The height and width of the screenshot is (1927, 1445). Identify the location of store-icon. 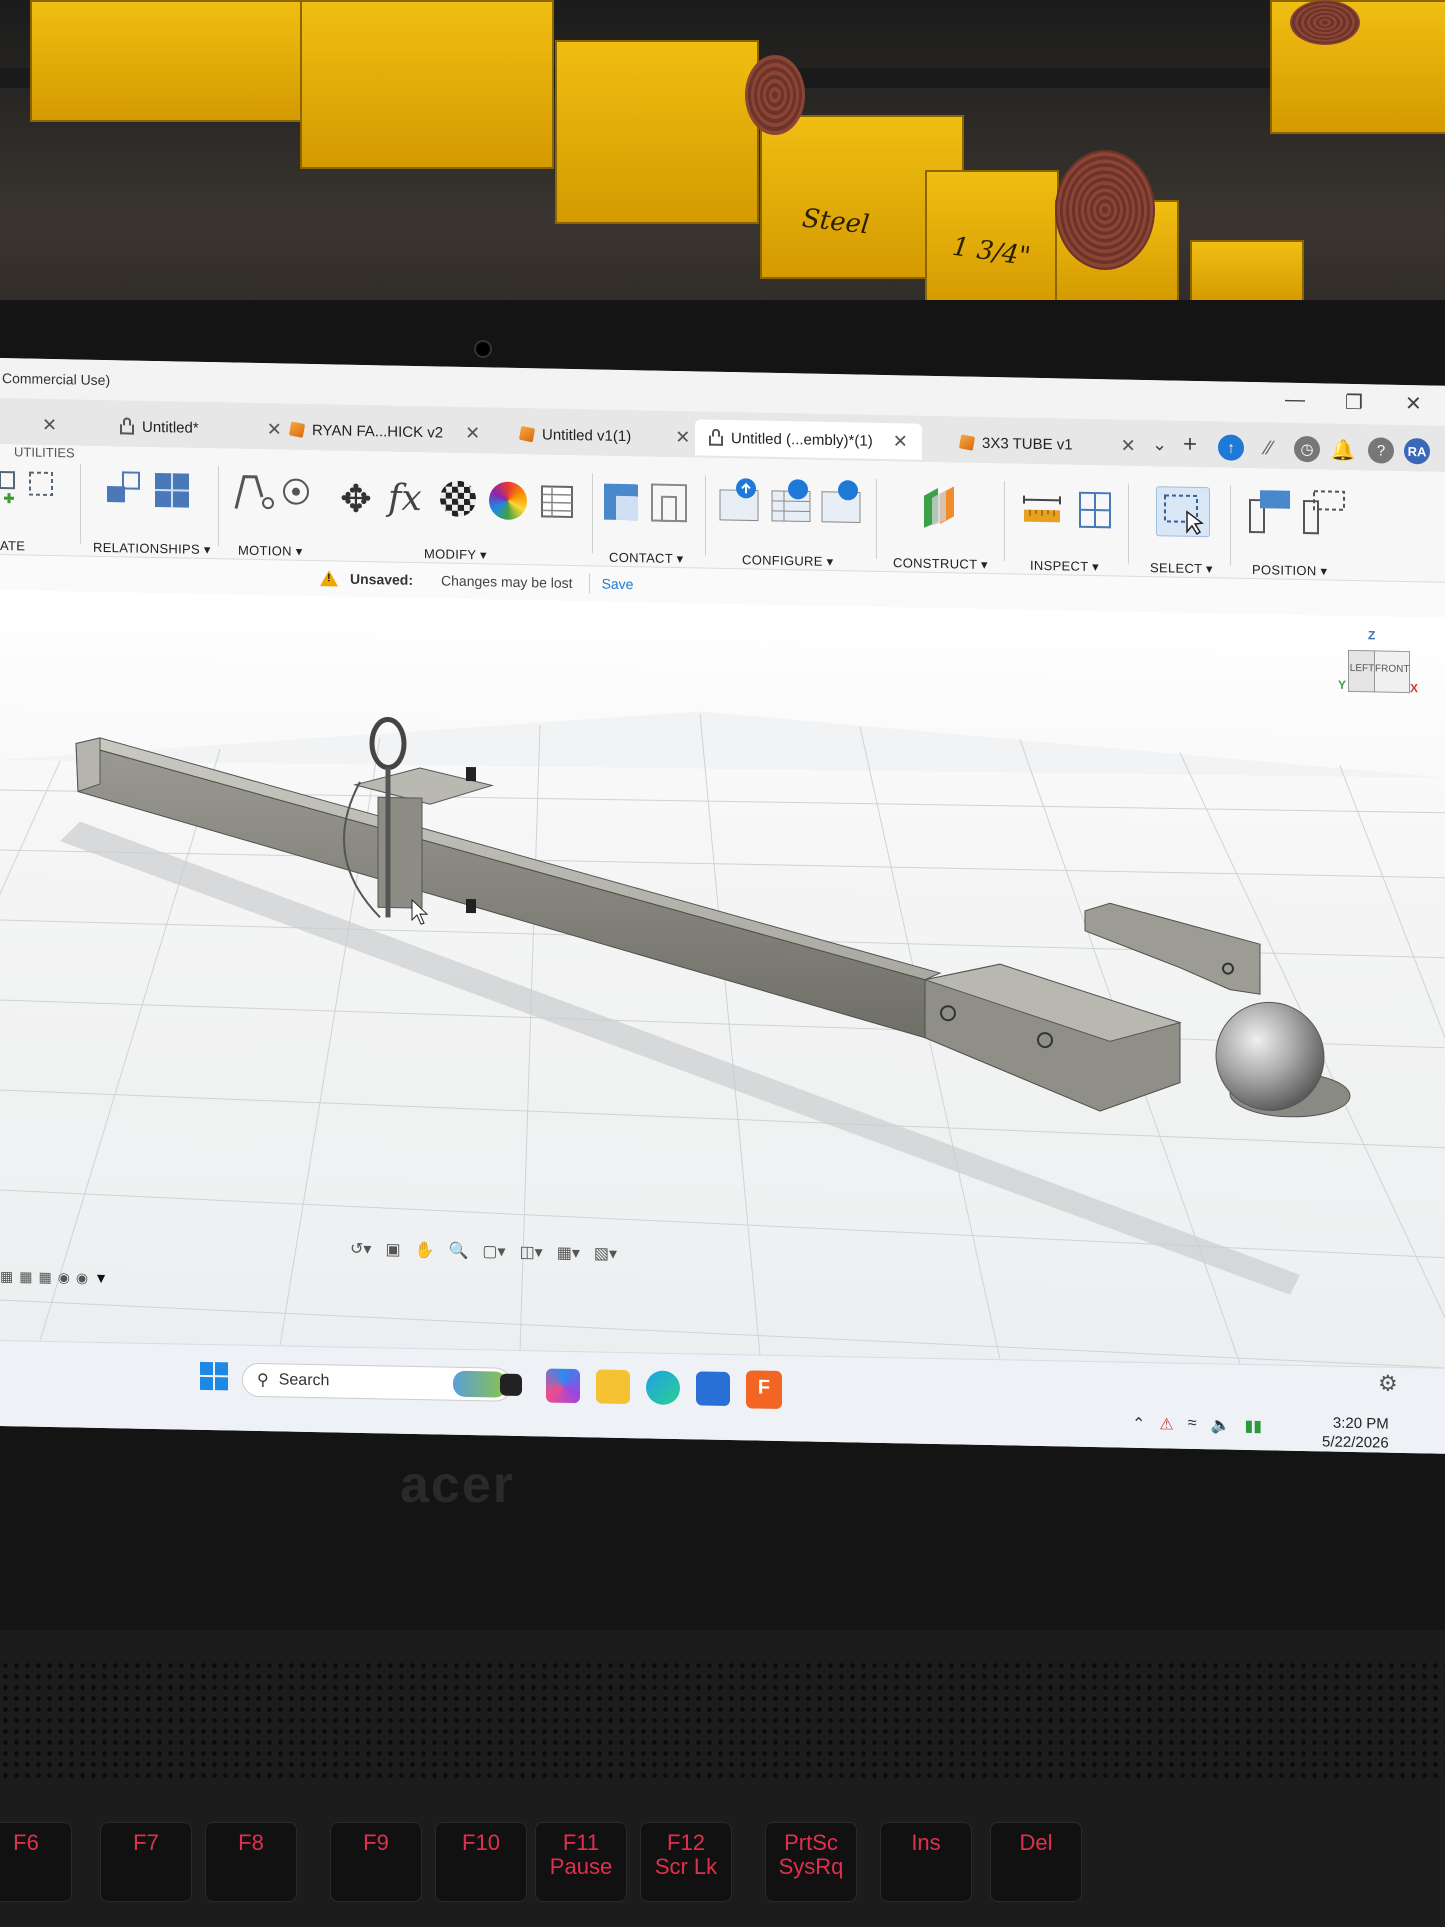
(713, 1389).